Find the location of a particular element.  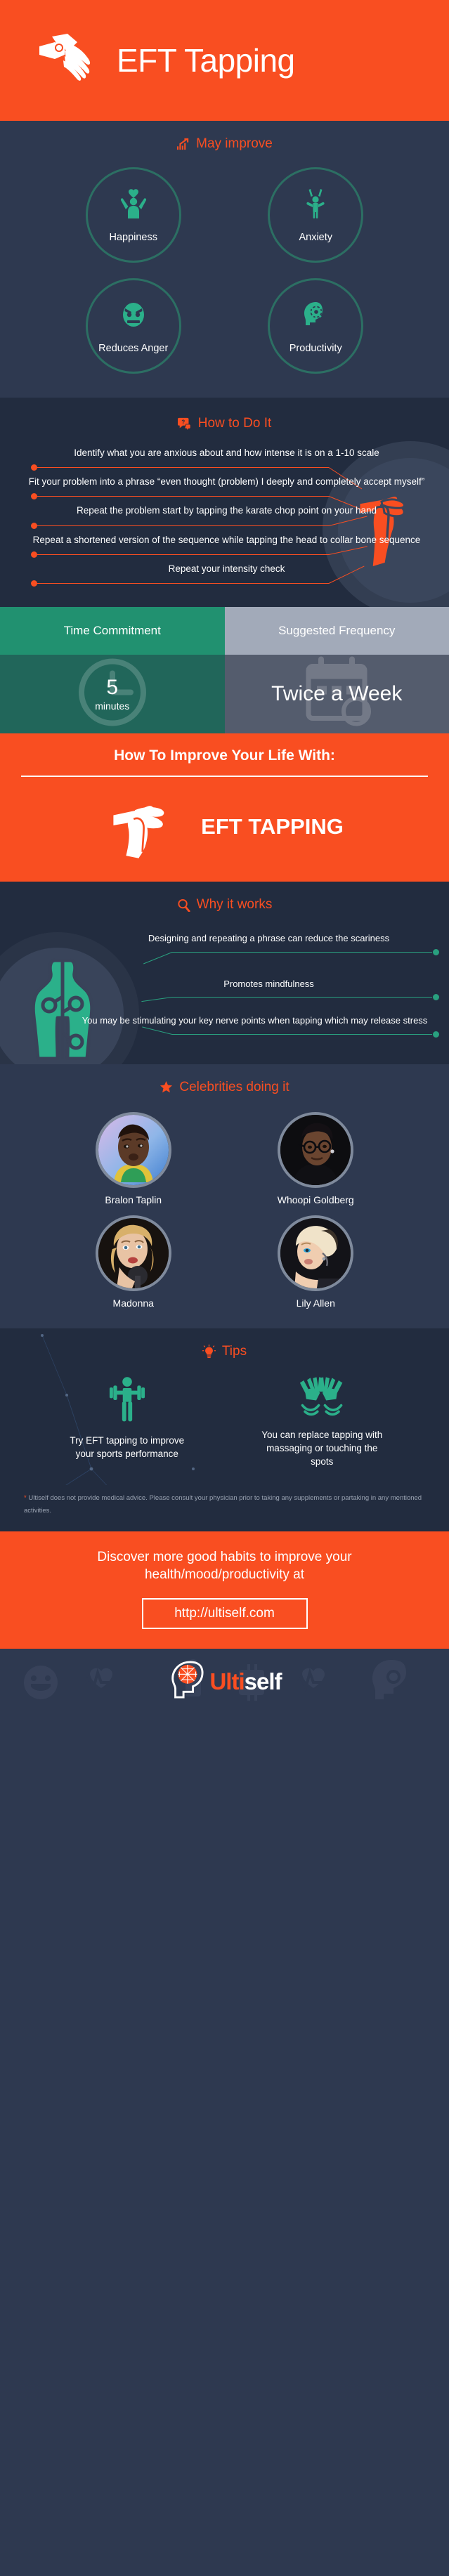

brand-name-prefix: Ulti is located at coordinates (227, 1681).